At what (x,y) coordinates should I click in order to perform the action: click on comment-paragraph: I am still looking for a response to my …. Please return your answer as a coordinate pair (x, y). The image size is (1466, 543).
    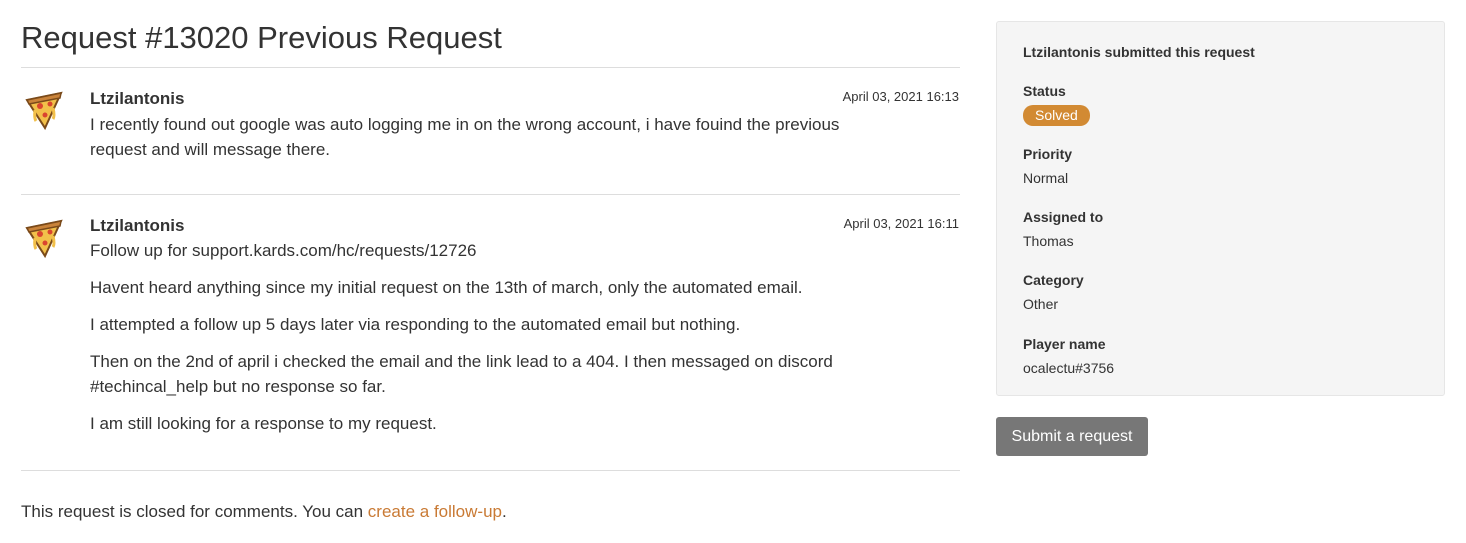
    Looking at the image, I should click on (263, 423).